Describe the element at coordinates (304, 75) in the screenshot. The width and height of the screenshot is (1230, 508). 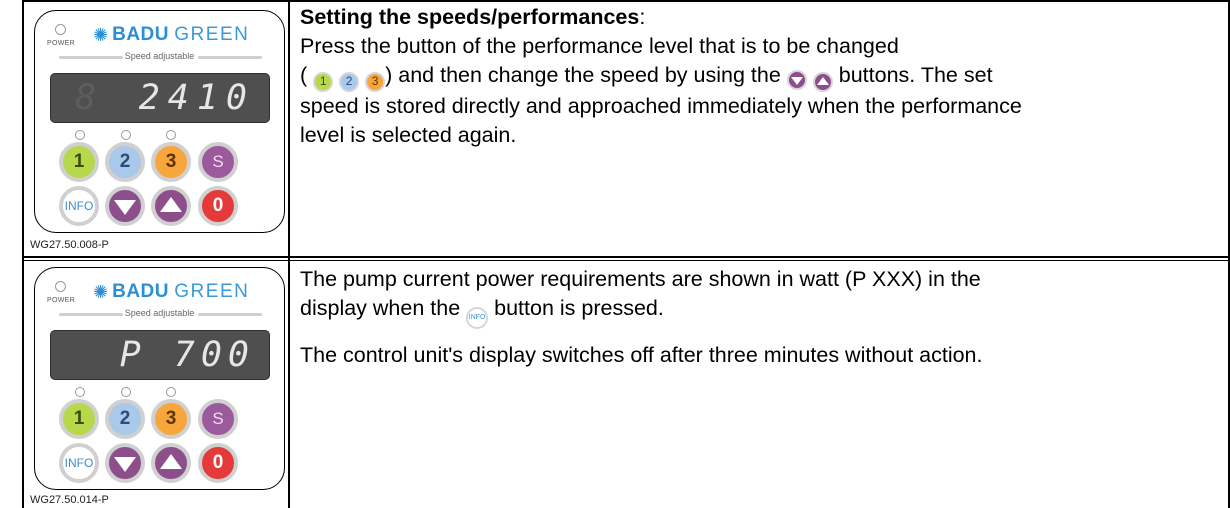
I see `open-paren: (` at that location.